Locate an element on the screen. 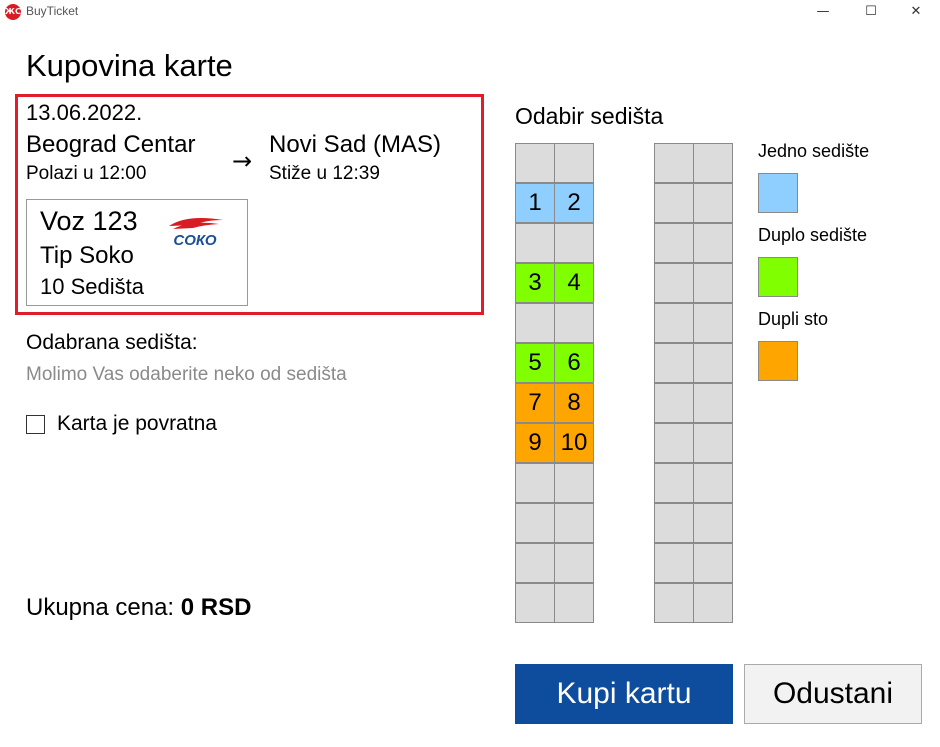 This screenshot has height=747, width=940. arrow-right-icon: → is located at coordinates (242, 161).